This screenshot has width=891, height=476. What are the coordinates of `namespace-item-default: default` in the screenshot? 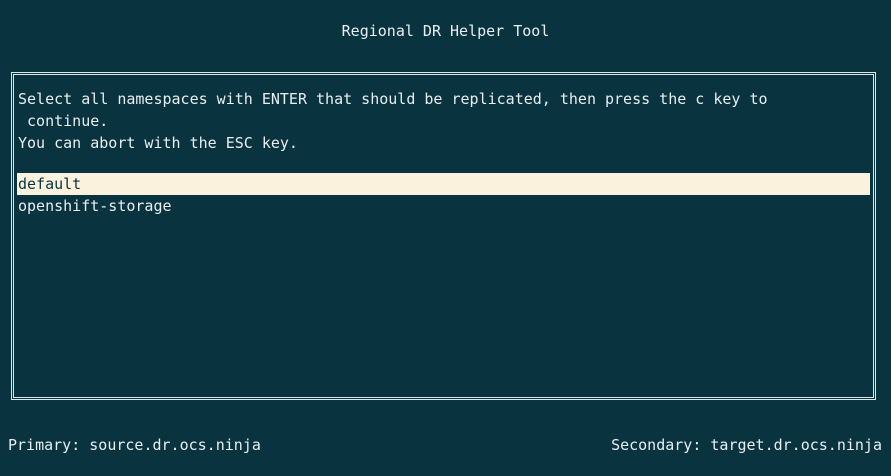 It's located at (443, 184).